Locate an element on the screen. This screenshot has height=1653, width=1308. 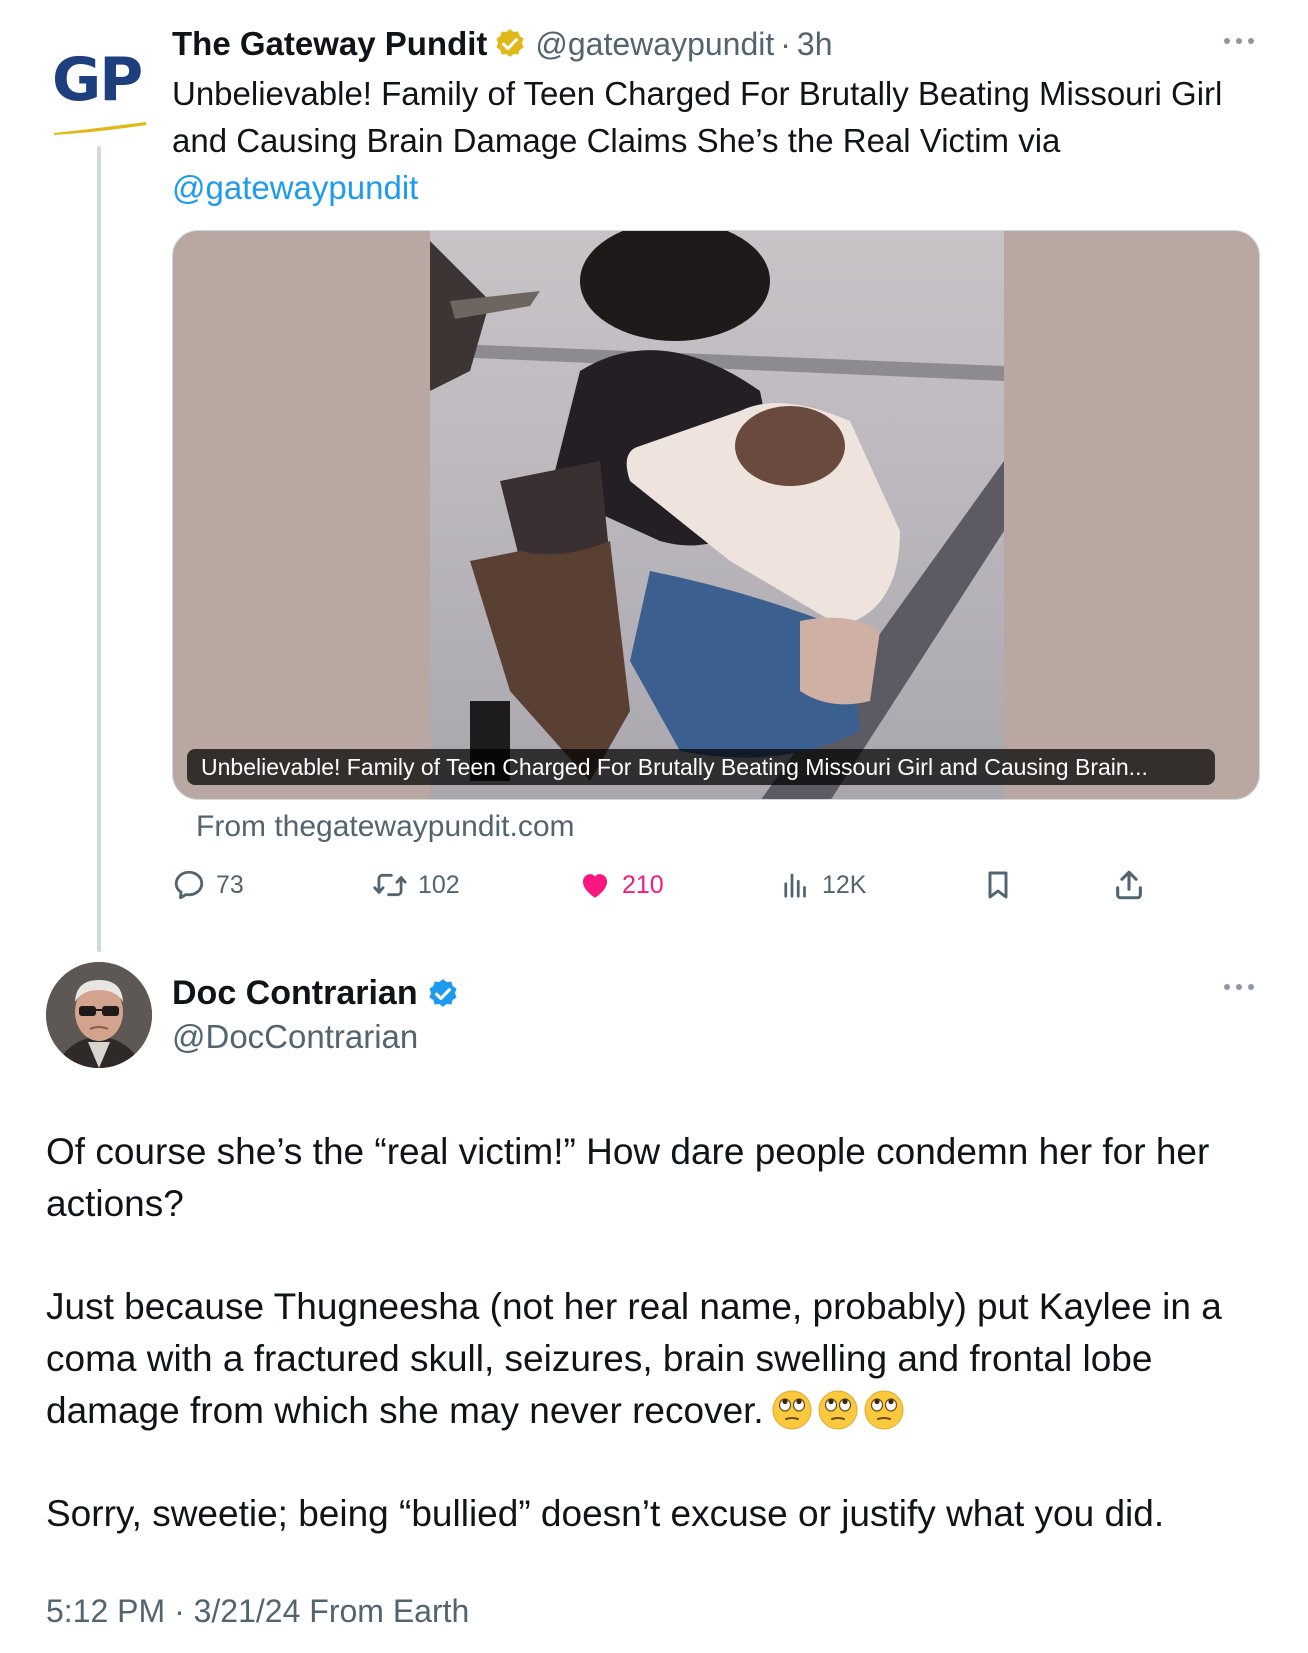
views-bar-chart-icon is located at coordinates (795, 885).